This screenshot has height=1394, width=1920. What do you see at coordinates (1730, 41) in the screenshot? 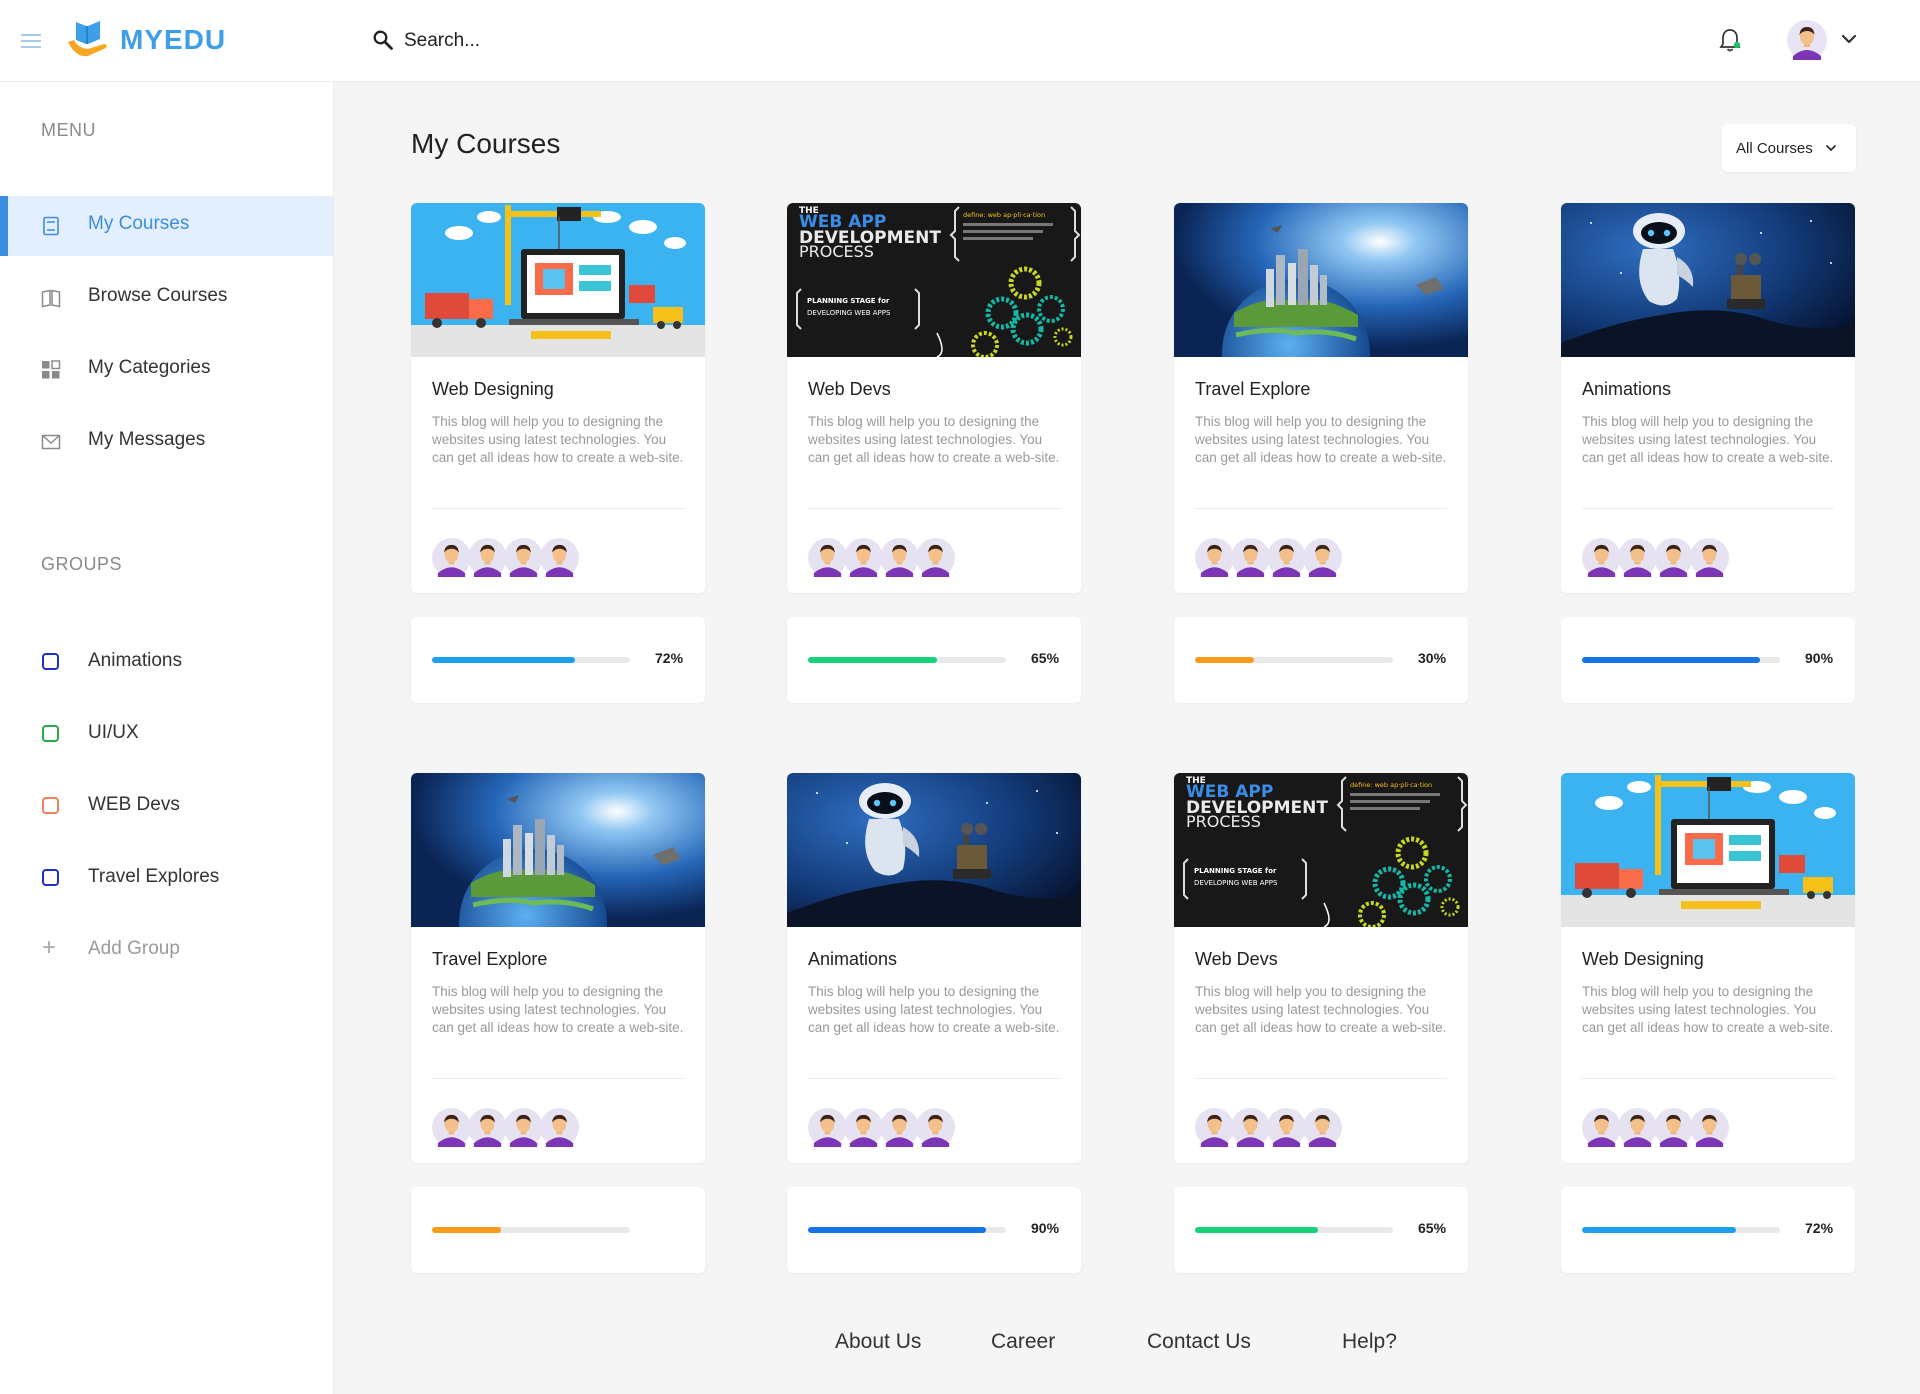
I see `notification-bell-icon` at bounding box center [1730, 41].